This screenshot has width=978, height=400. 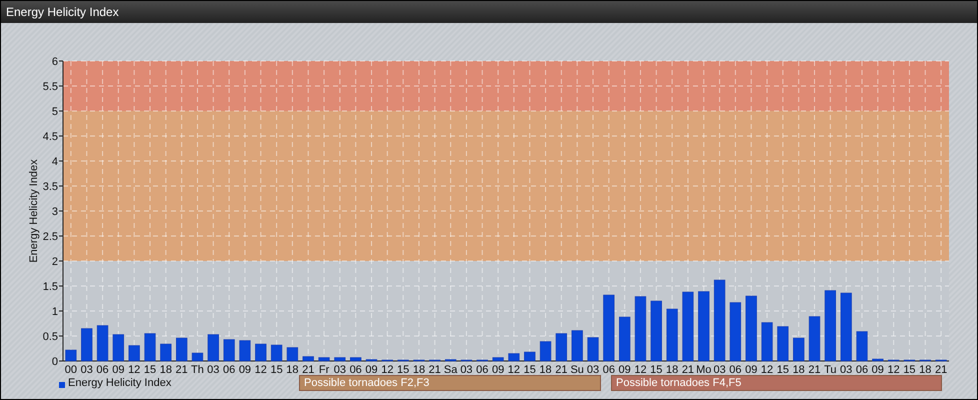 I want to click on tick-label: 1, so click(x=55, y=312).